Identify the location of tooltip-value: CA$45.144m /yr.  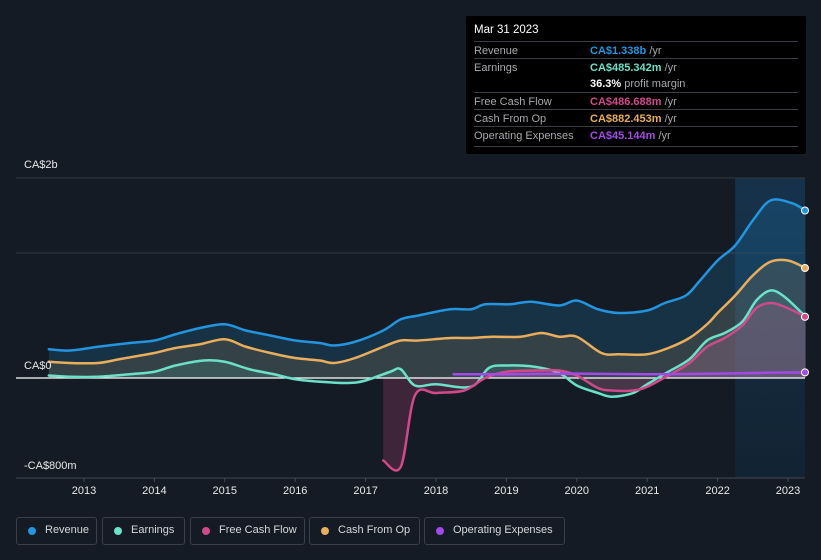
(630, 136).